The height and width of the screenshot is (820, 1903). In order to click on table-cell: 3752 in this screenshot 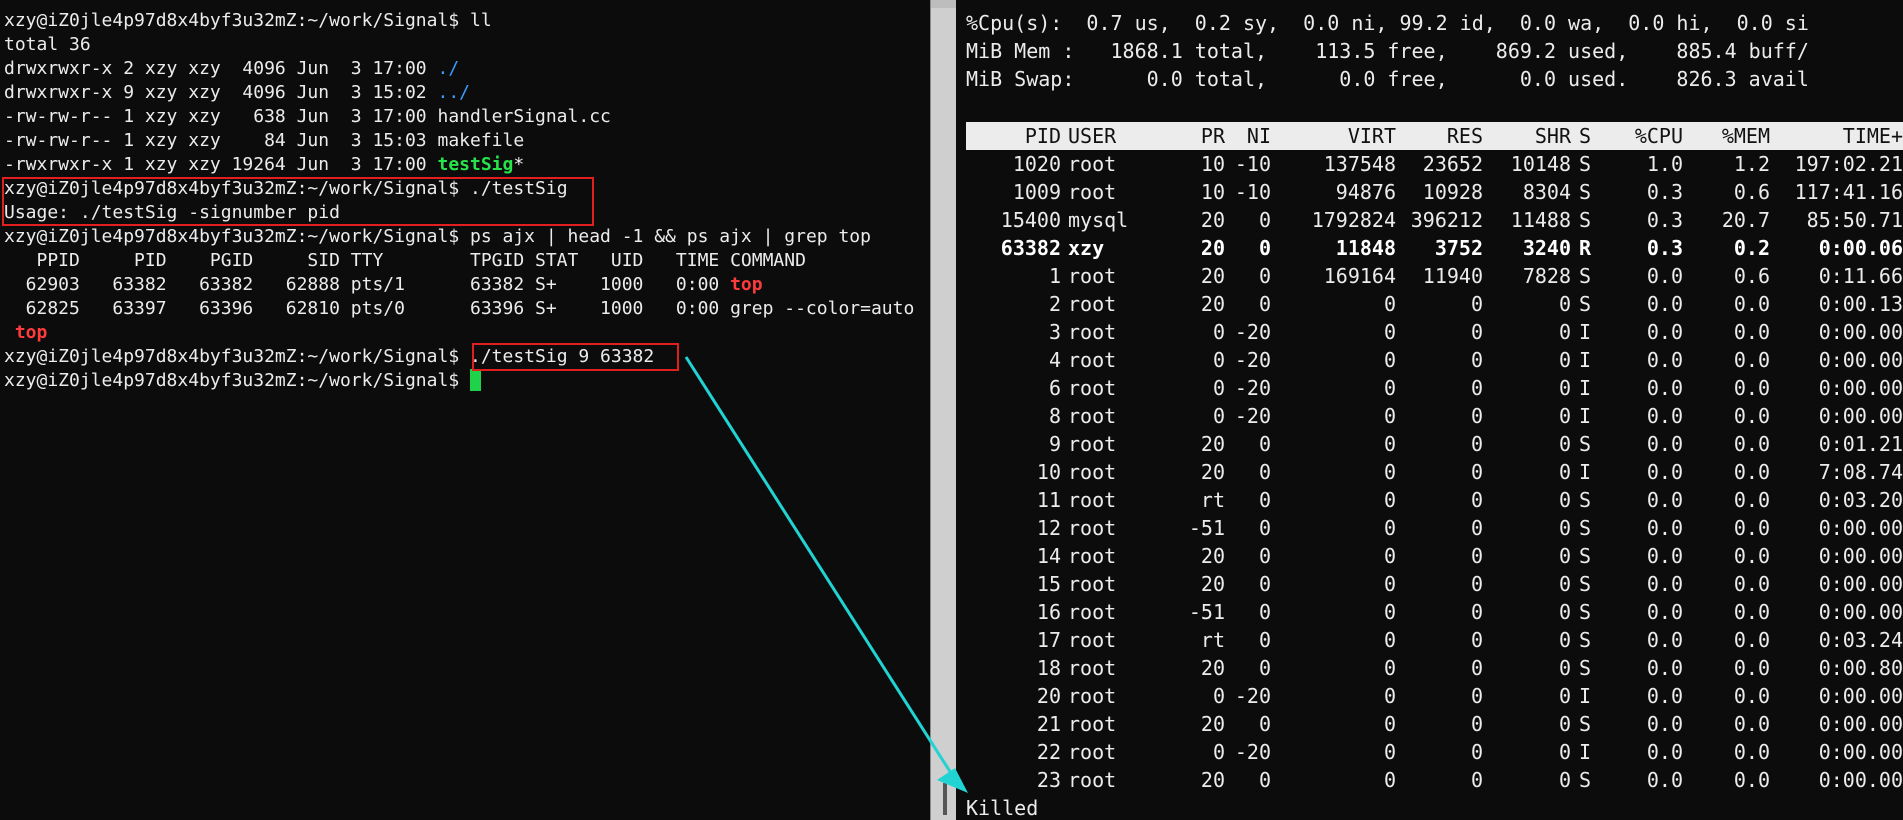, I will do `click(1458, 248)`.